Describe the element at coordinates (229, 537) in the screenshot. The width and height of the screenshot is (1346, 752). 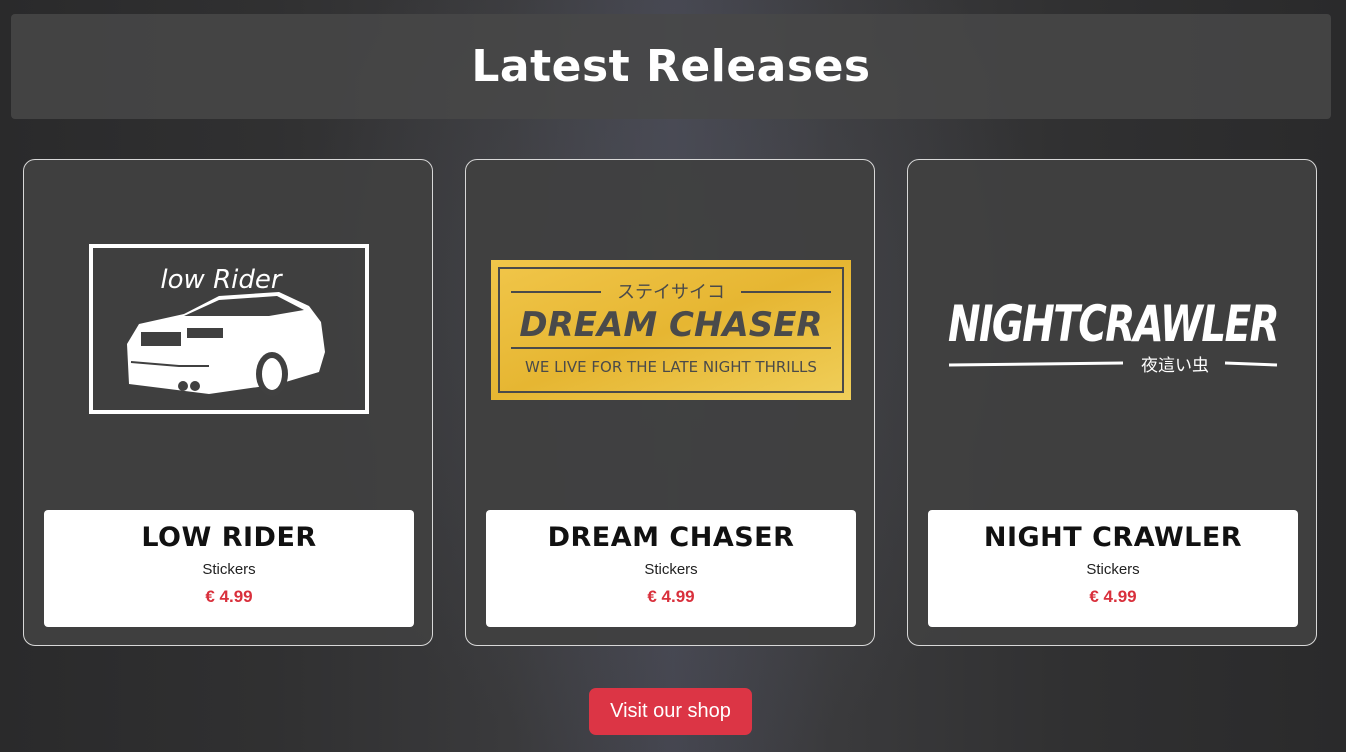
I see `product-name: LOW RIDER` at that location.